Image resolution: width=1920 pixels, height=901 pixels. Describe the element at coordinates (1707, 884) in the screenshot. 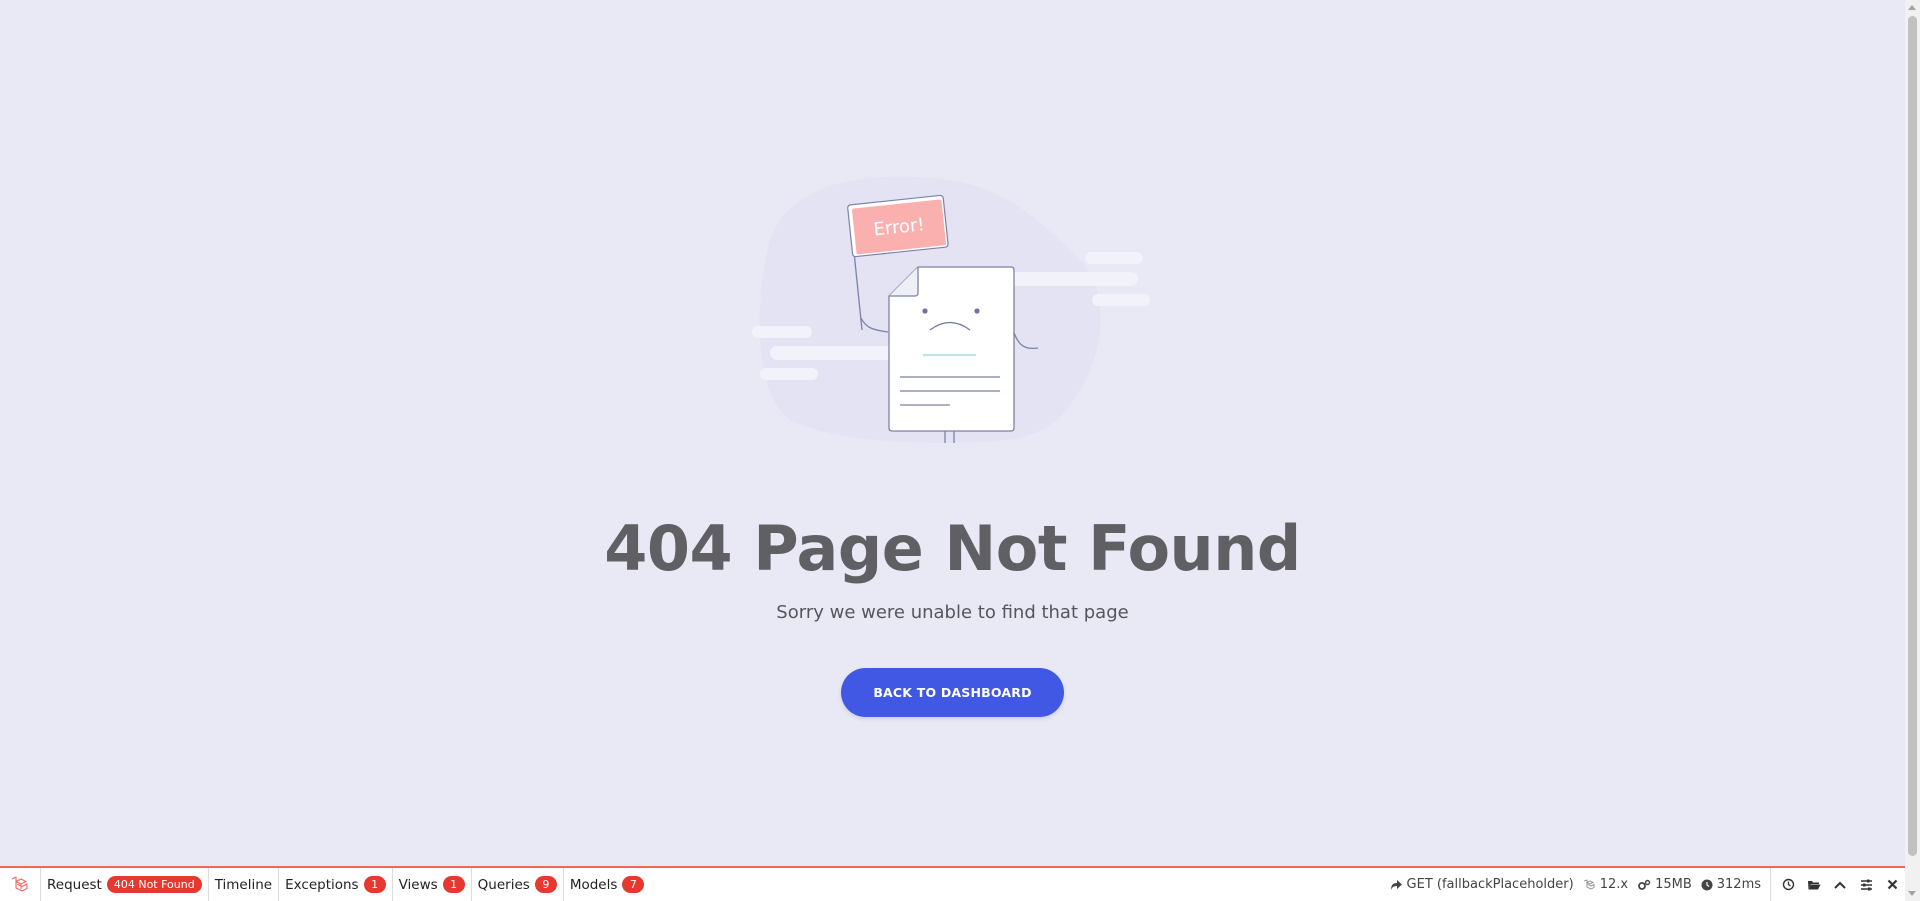

I see `clock-icon` at that location.